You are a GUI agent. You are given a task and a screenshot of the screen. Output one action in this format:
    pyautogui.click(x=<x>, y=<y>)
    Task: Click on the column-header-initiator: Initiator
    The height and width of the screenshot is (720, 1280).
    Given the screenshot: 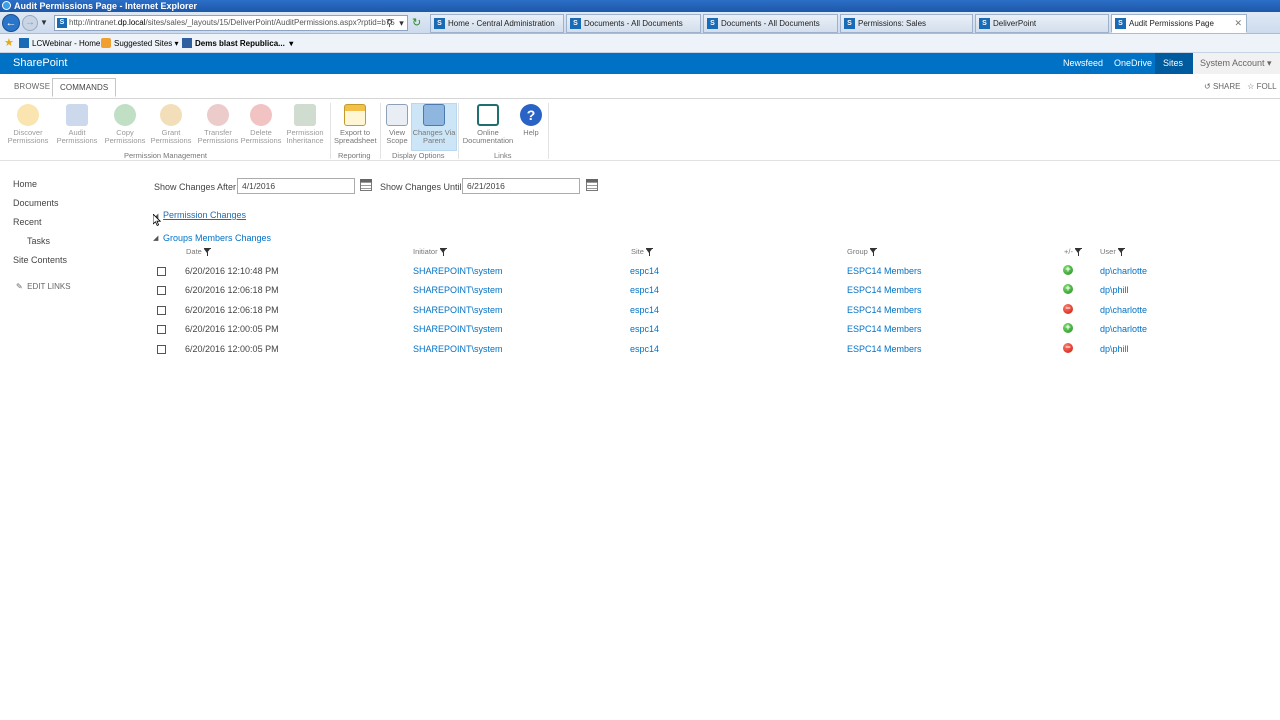 What is the action you would take?
    pyautogui.click(x=430, y=251)
    